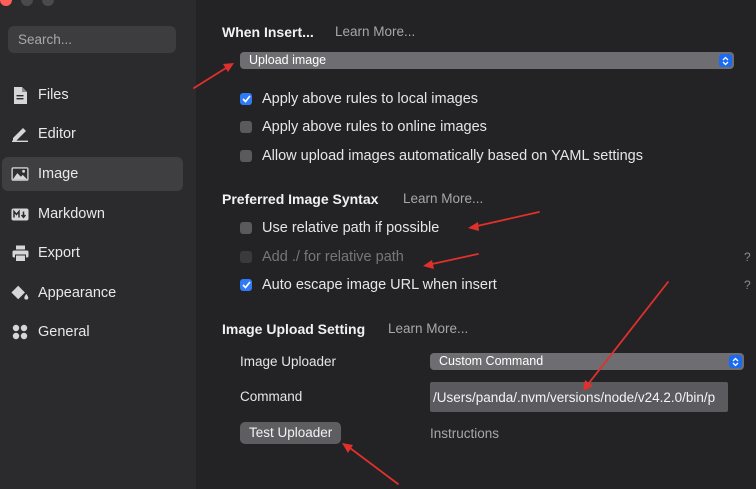 Image resolution: width=756 pixels, height=489 pixels. Describe the element at coordinates (288, 60) in the screenshot. I see `select-value: Upload image` at that location.